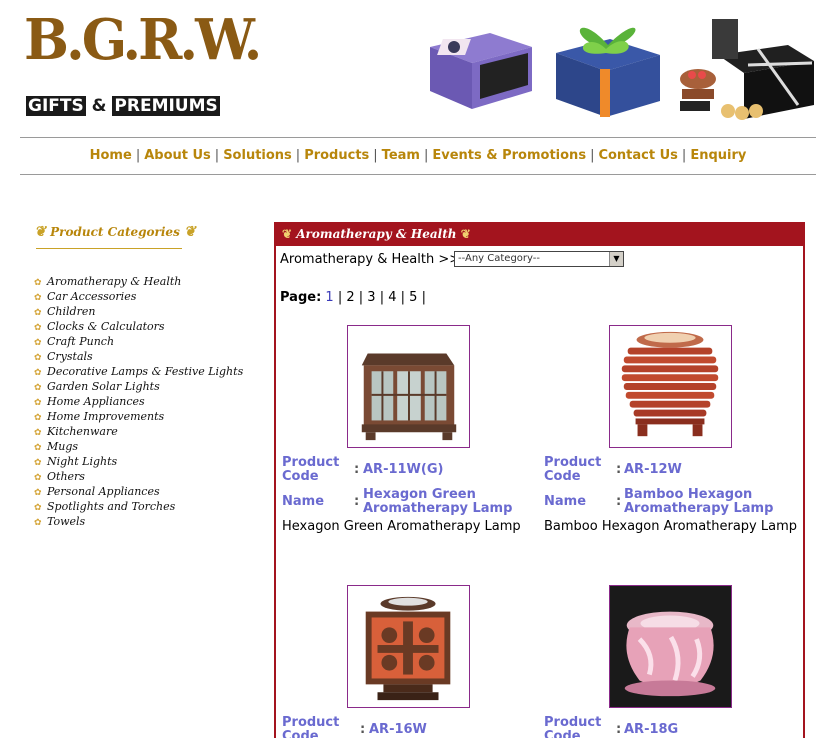 This screenshot has width=831, height=738. Describe the element at coordinates (401, 155) in the screenshot. I see `nav-team: Team` at that location.